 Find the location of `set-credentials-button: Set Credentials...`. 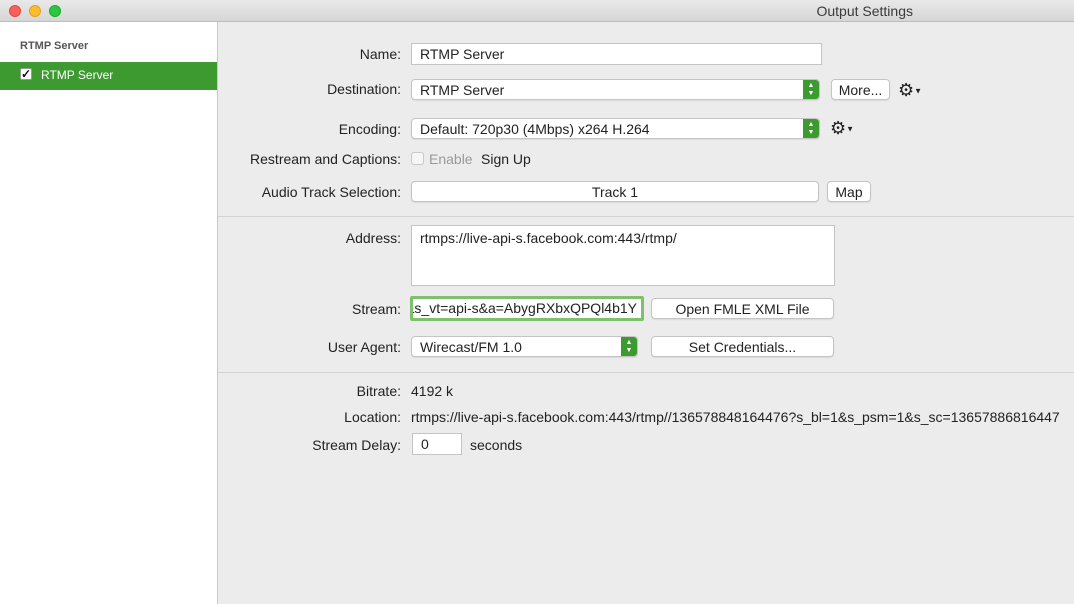

set-credentials-button: Set Credentials... is located at coordinates (742, 346).